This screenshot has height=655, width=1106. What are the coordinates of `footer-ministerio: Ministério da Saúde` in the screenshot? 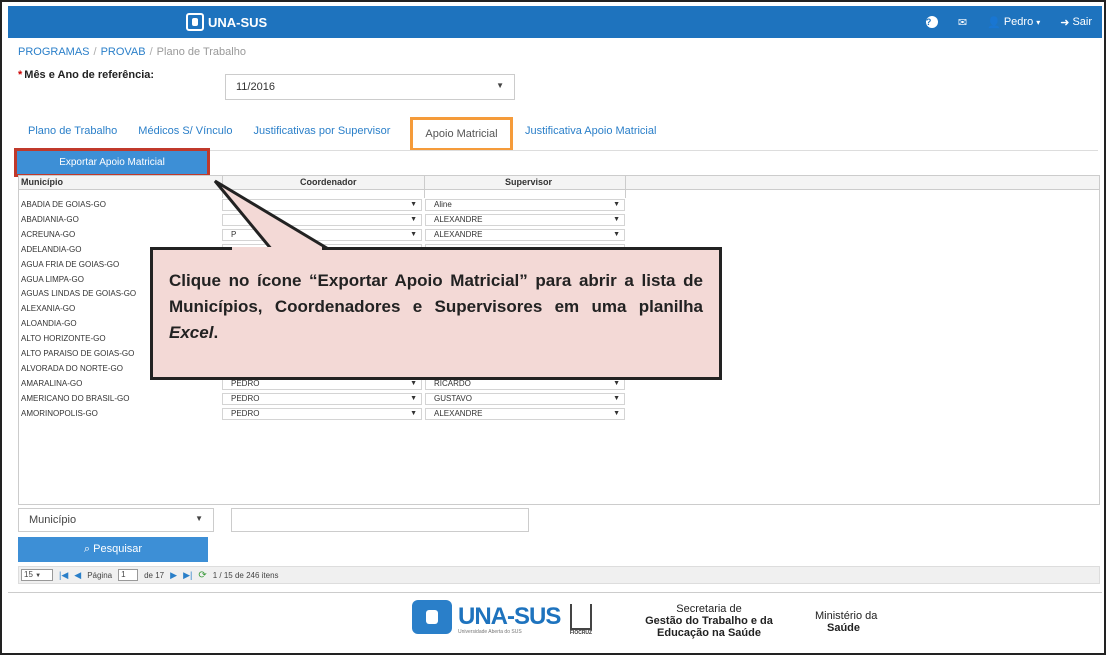 It's located at (846, 622).